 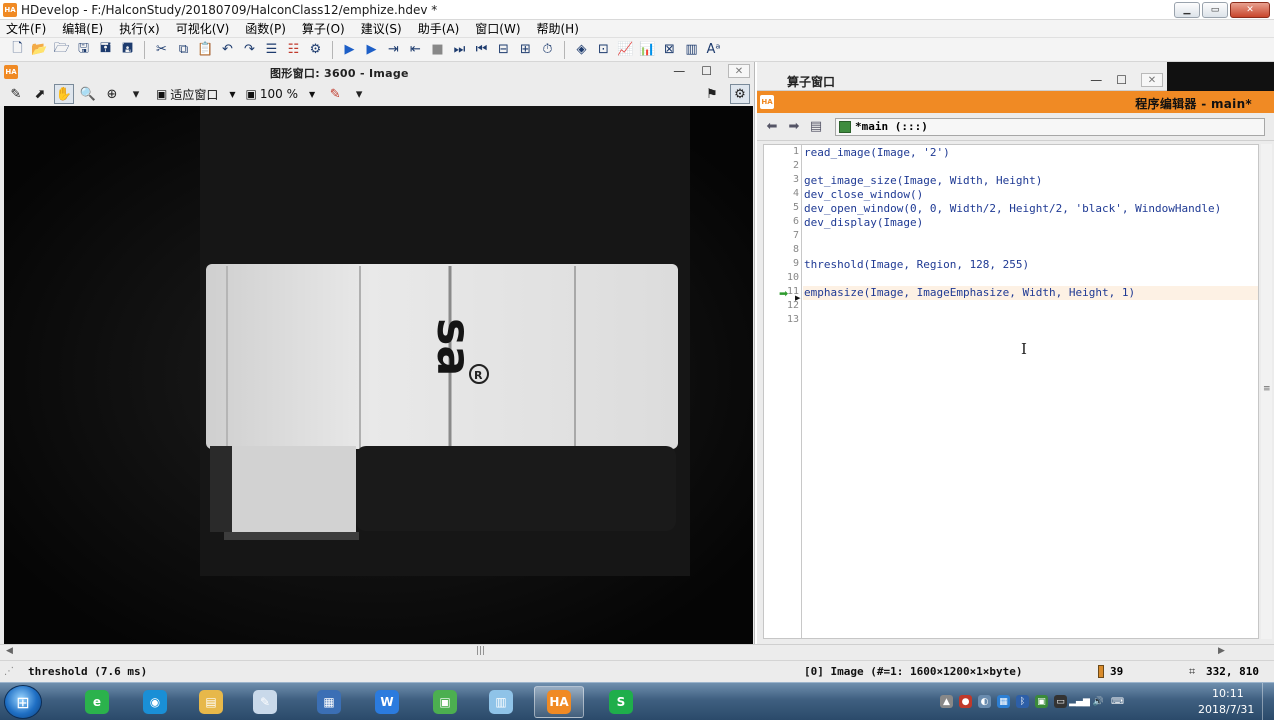 I want to click on cut-icon: ✂, so click(x=161, y=49).